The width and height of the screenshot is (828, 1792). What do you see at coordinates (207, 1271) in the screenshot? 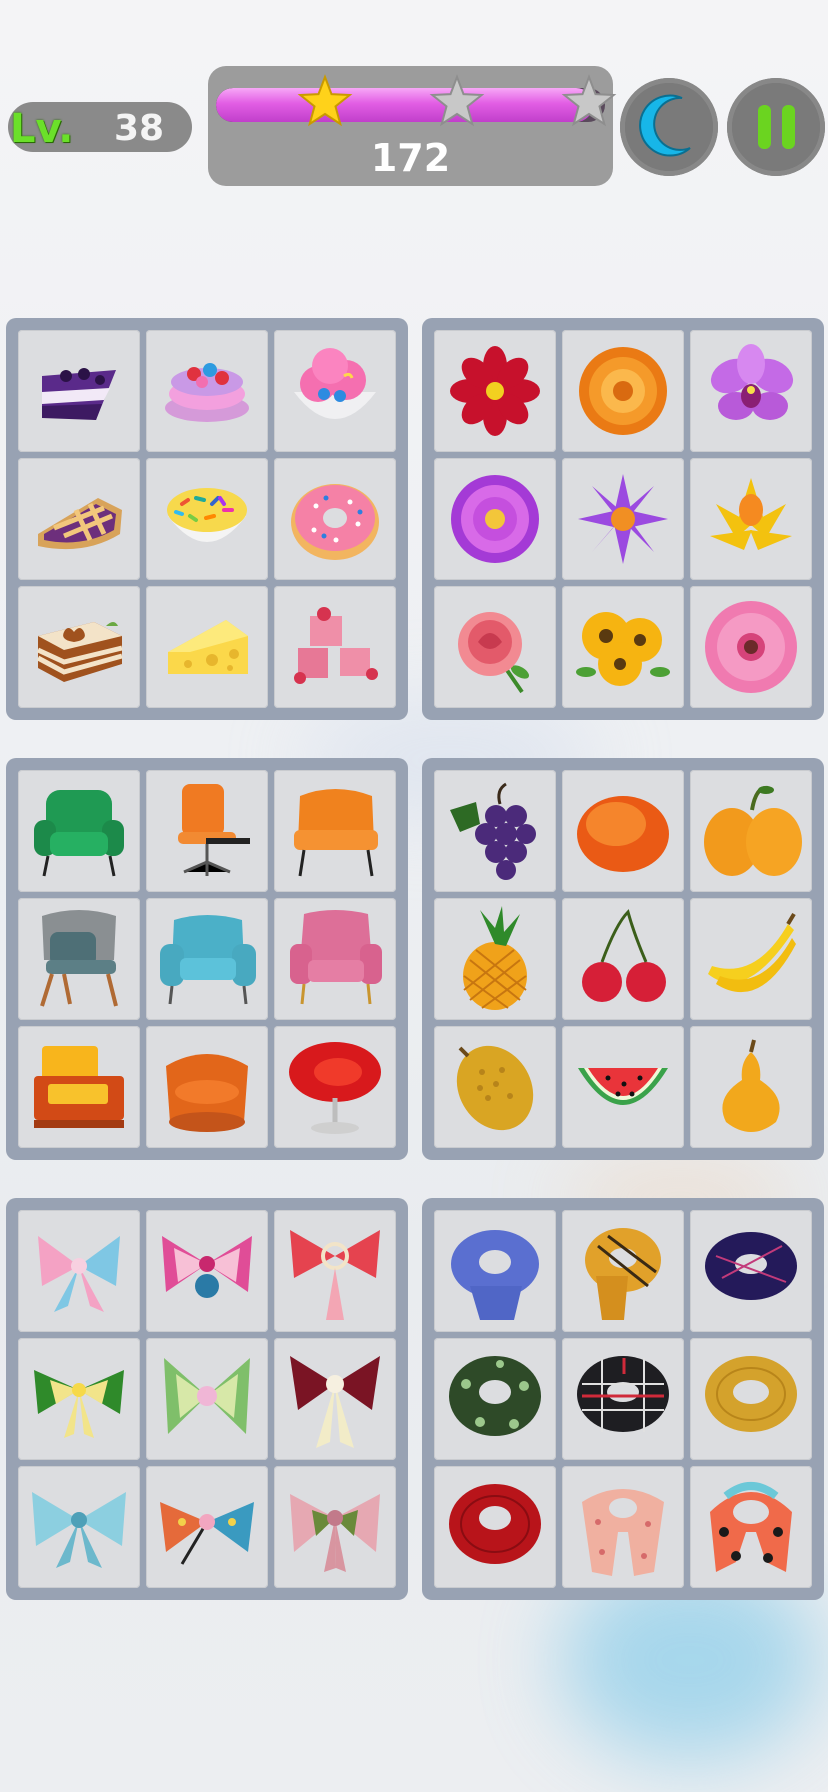
I see `tile-pink-bell-bow` at bounding box center [207, 1271].